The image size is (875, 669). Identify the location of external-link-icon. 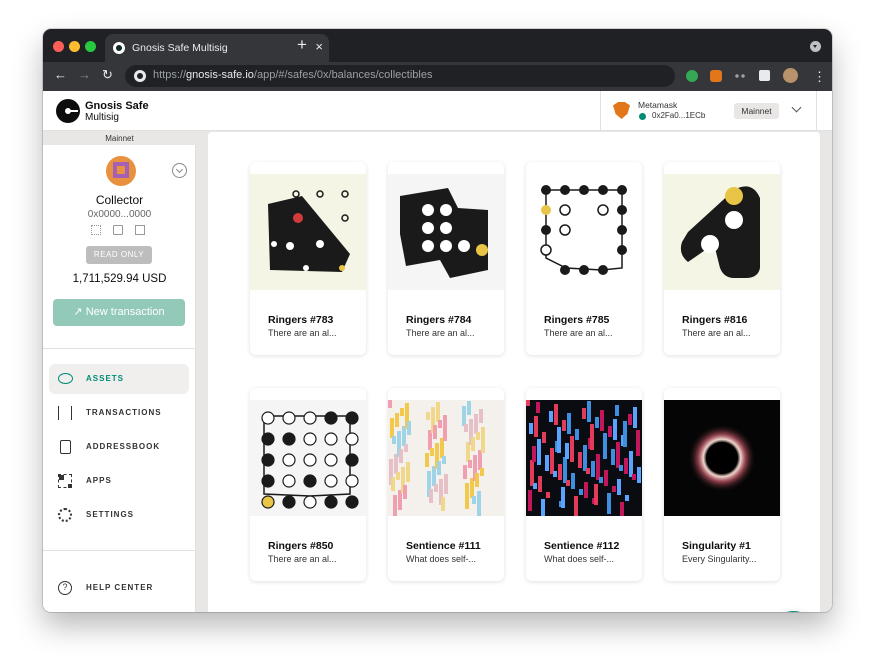
(140, 230).